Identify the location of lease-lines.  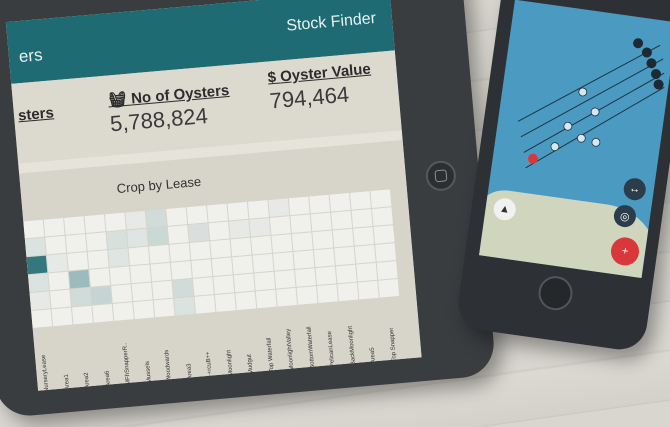
(591, 103).